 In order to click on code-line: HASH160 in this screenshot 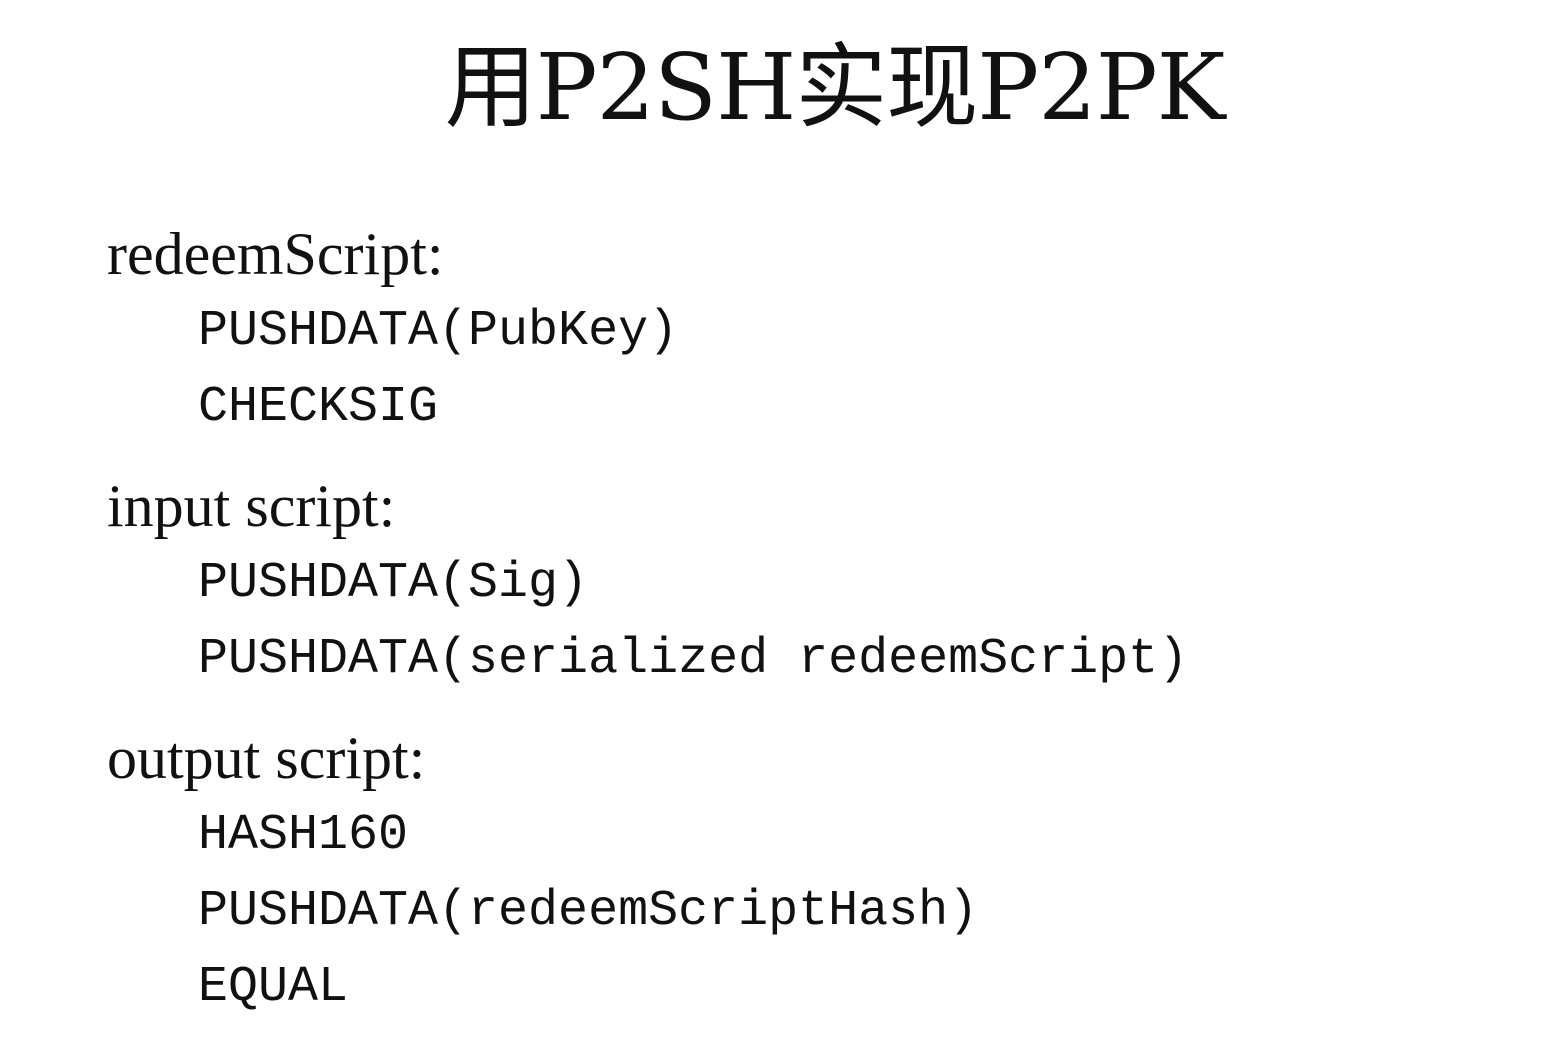, I will do `click(303, 835)`.